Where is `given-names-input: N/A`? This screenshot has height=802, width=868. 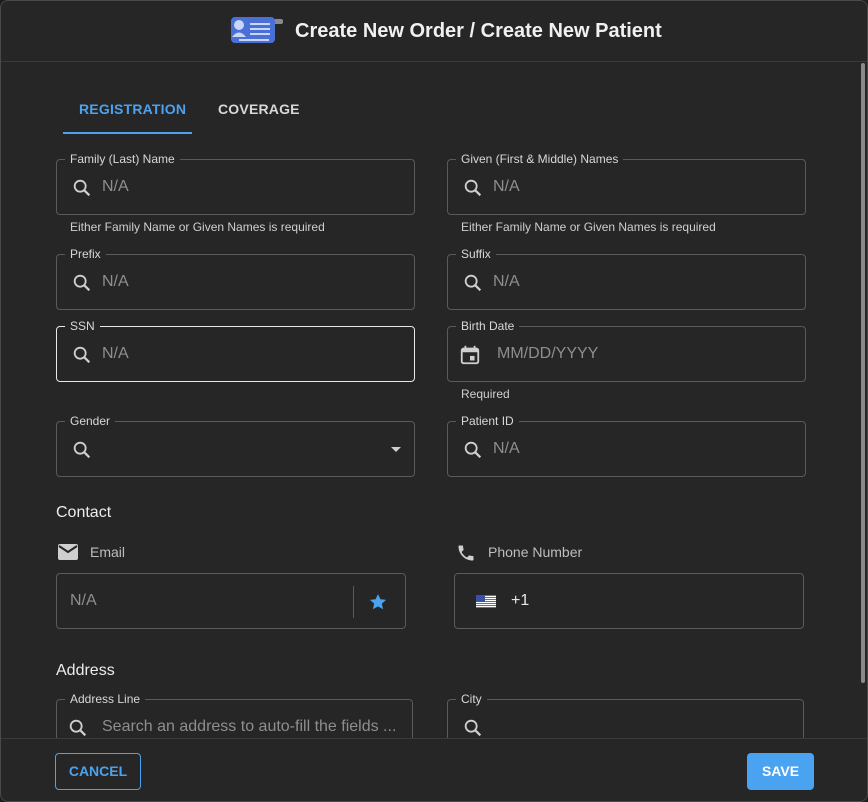
given-names-input: N/A is located at coordinates (506, 187).